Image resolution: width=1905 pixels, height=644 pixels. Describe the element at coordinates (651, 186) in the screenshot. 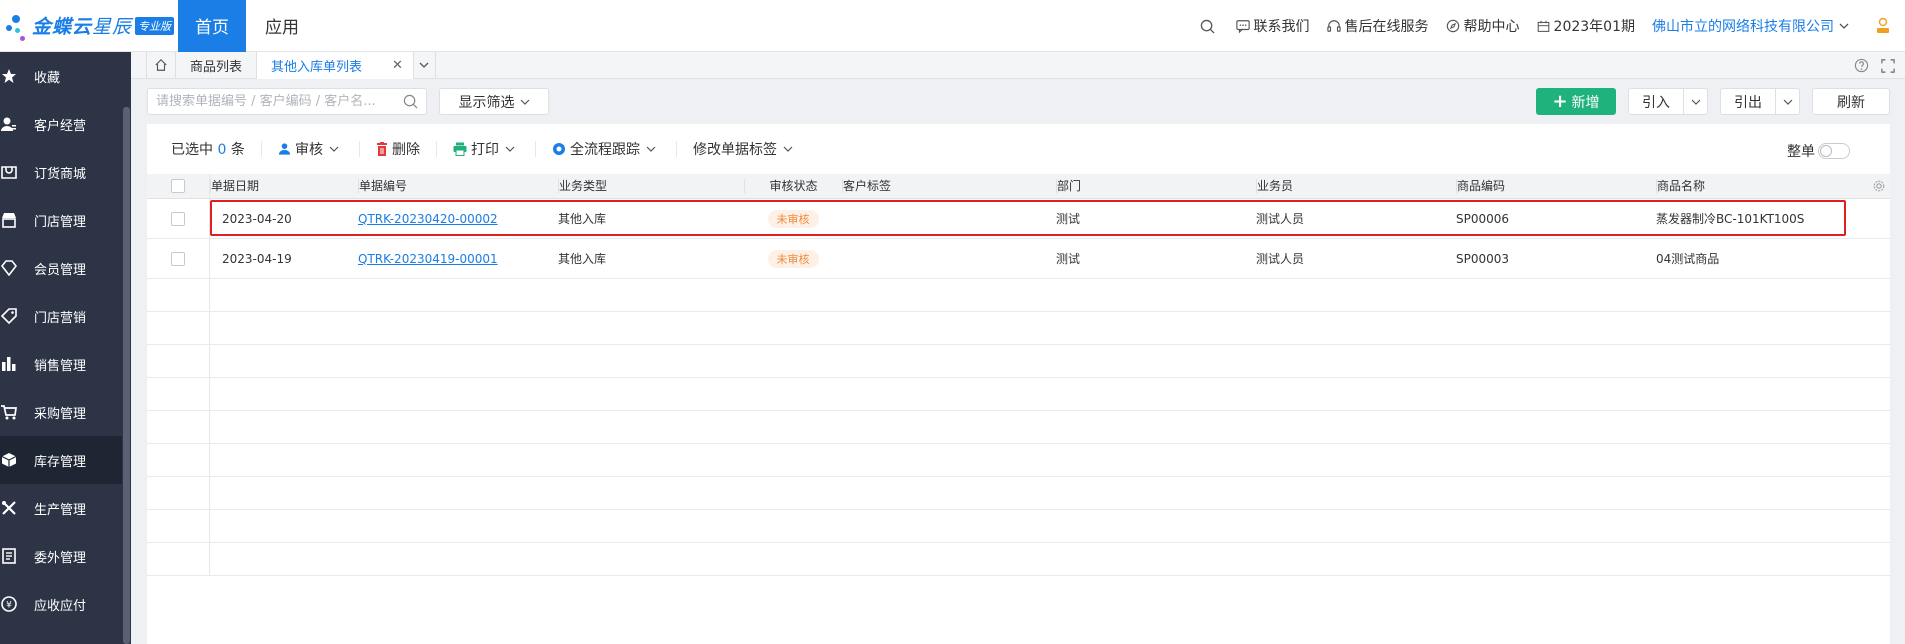

I see `col-header-type: 业务类型` at that location.